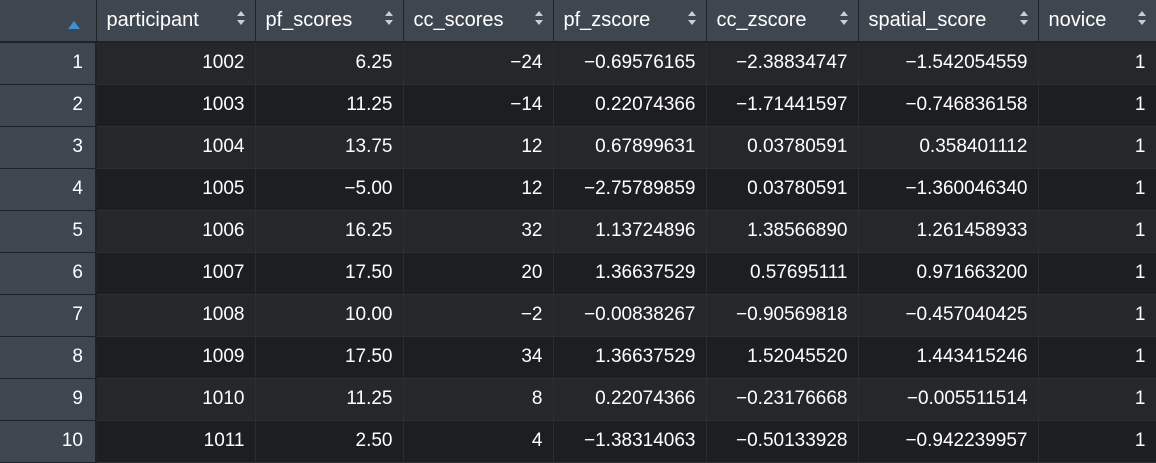  What do you see at coordinates (782, 357) in the screenshot?
I see `cell-cc-zscore: 1.52045520` at bounding box center [782, 357].